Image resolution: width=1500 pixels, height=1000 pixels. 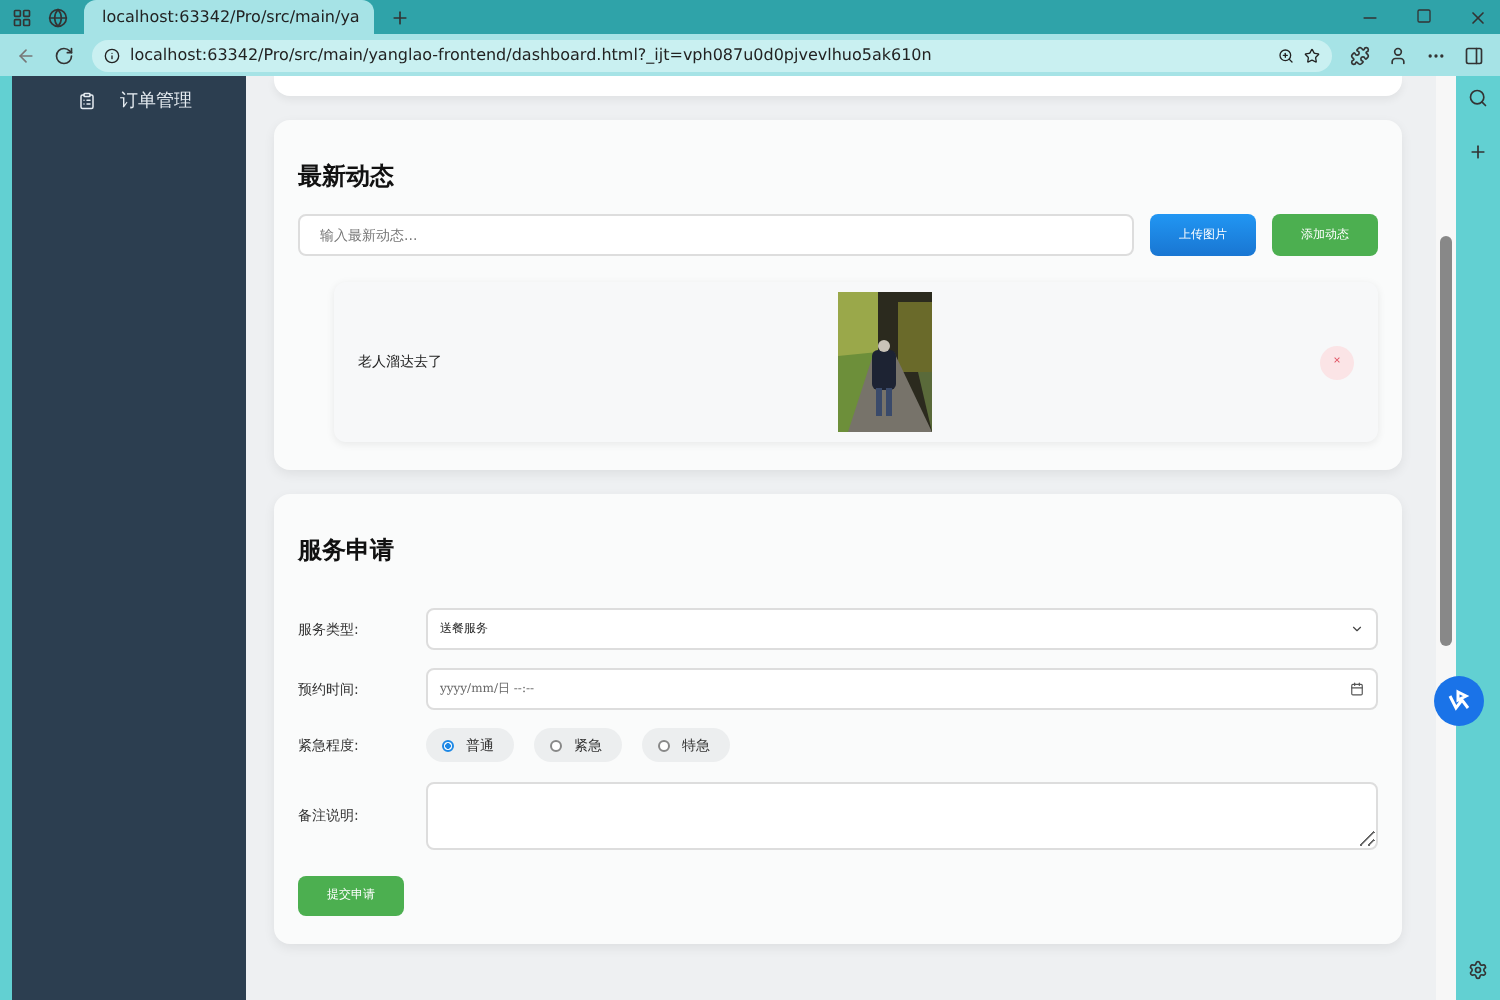 I want to click on copilot-button, so click(x=1459, y=701).